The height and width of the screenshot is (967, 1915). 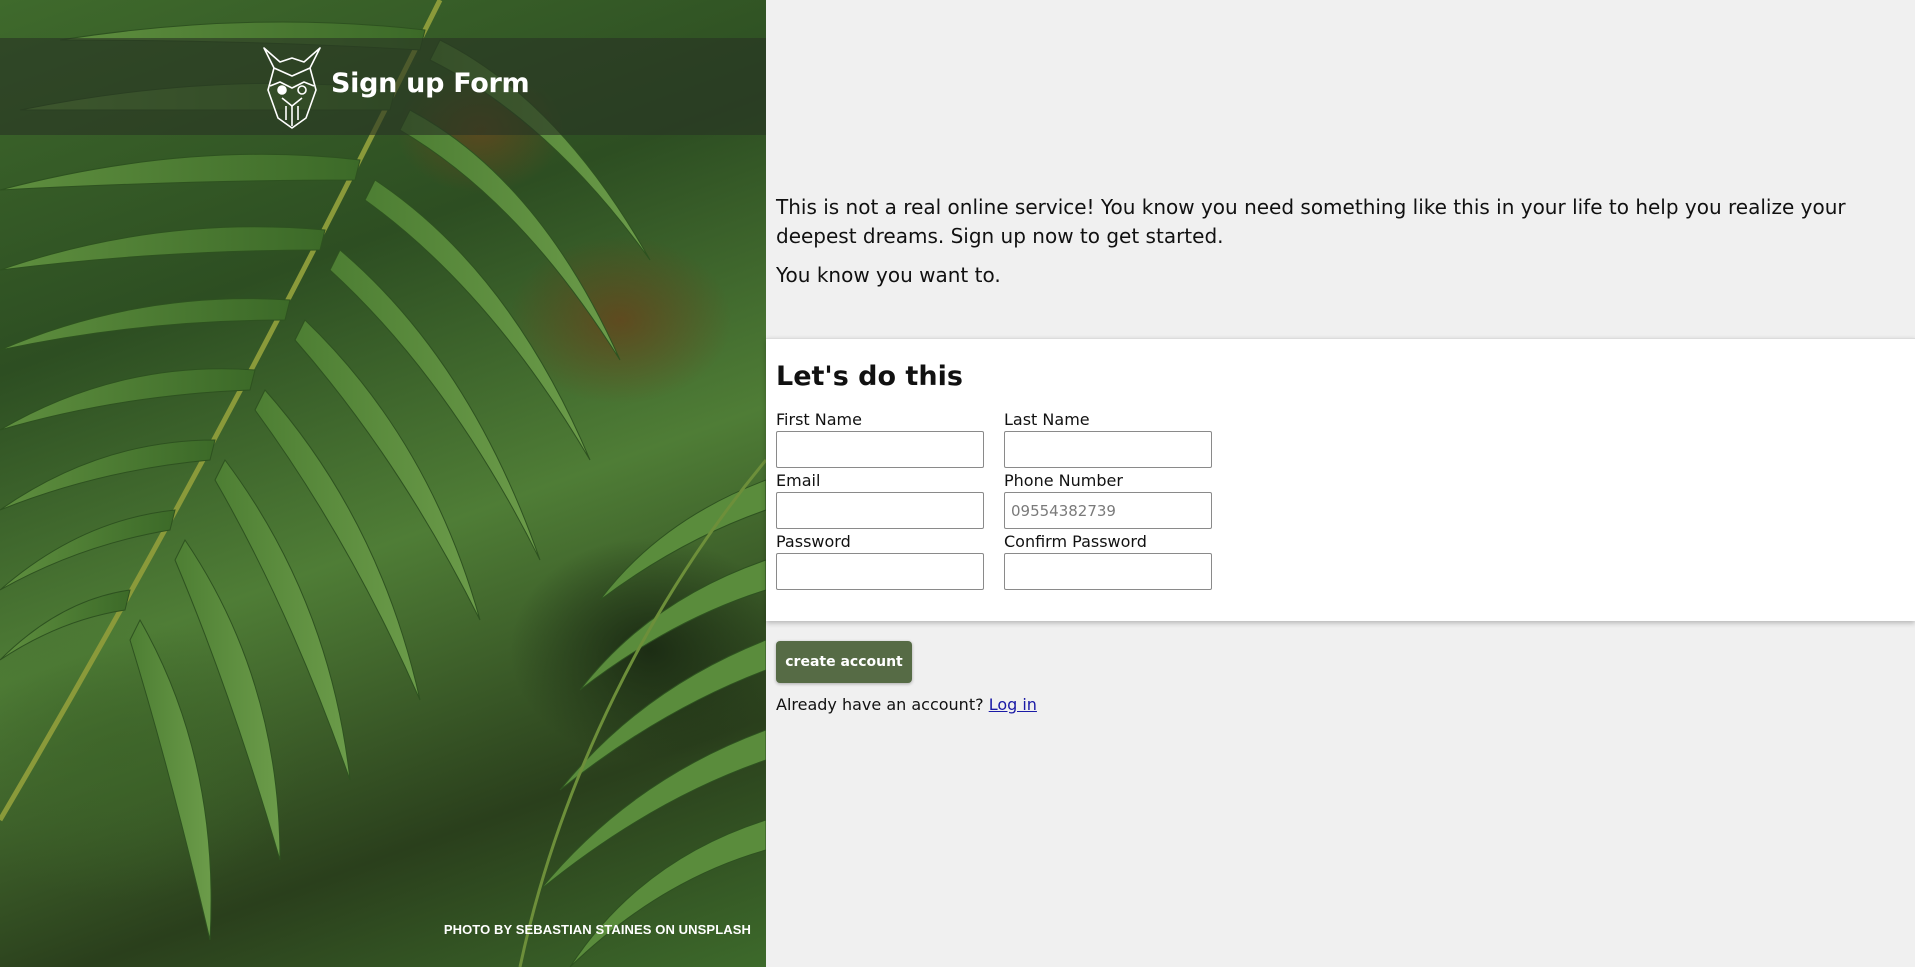 I want to click on form-heading: Let's do this, so click(x=869, y=376).